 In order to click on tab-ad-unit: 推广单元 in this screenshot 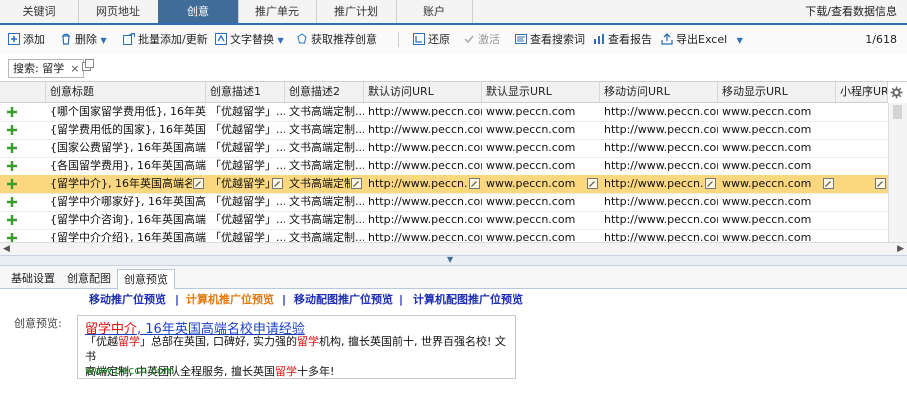, I will do `click(277, 11)`.